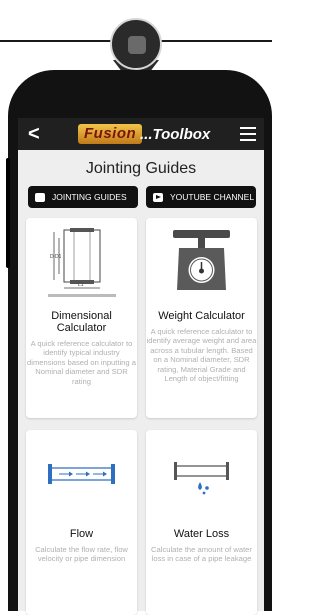  Describe the element at coordinates (81, 322) in the screenshot. I see `card-title: Dimensional Calculator` at that location.